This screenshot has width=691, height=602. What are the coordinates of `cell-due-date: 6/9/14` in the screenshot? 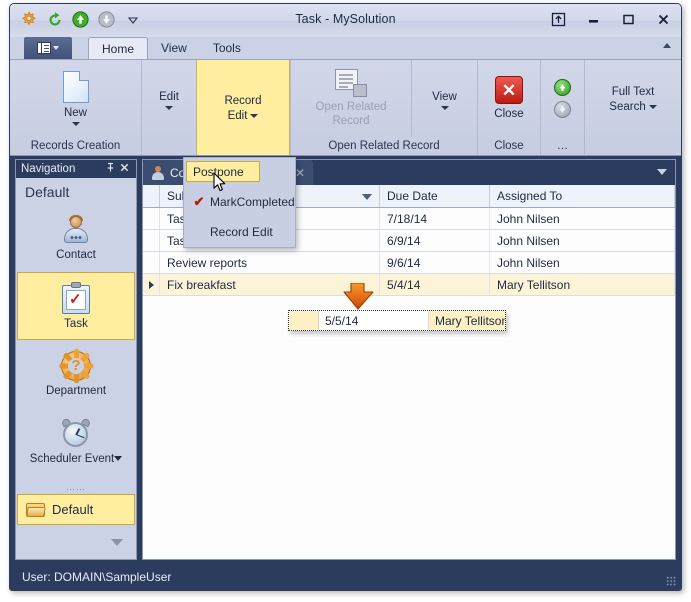 It's located at (435, 240).